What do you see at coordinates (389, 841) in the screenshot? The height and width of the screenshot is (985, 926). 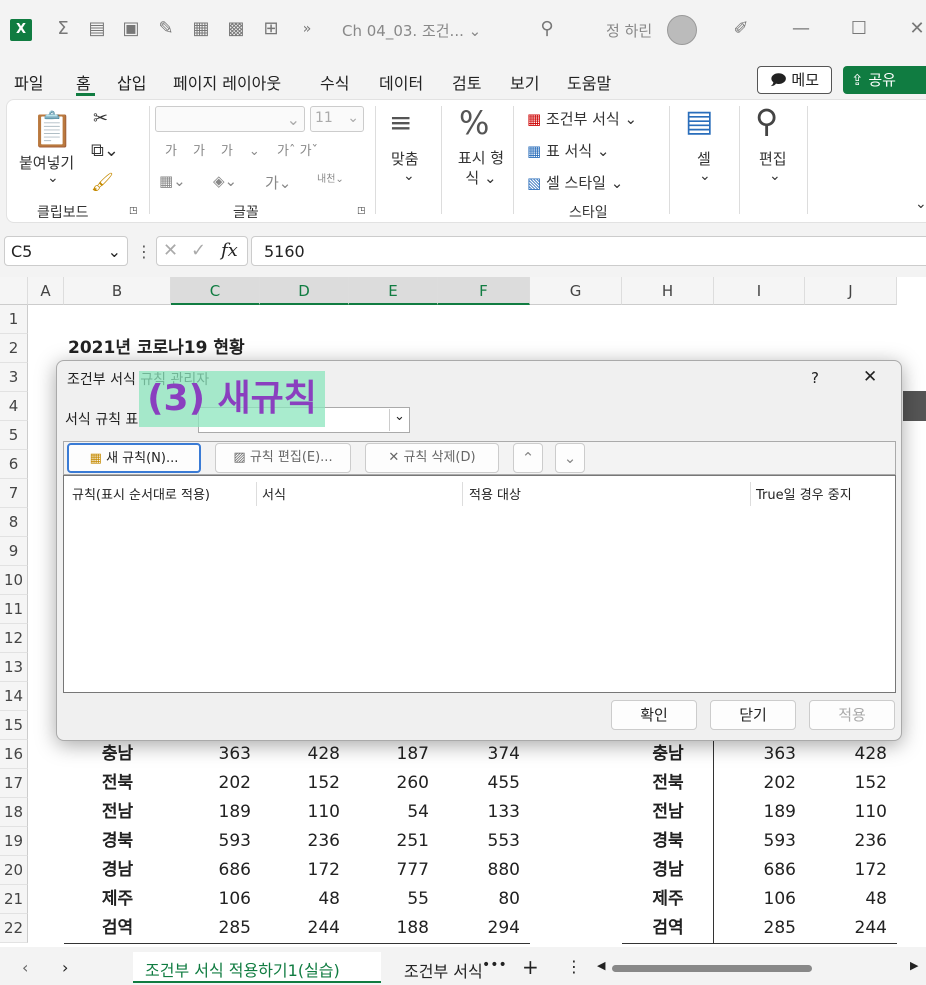 I see `value-cell: 251` at bounding box center [389, 841].